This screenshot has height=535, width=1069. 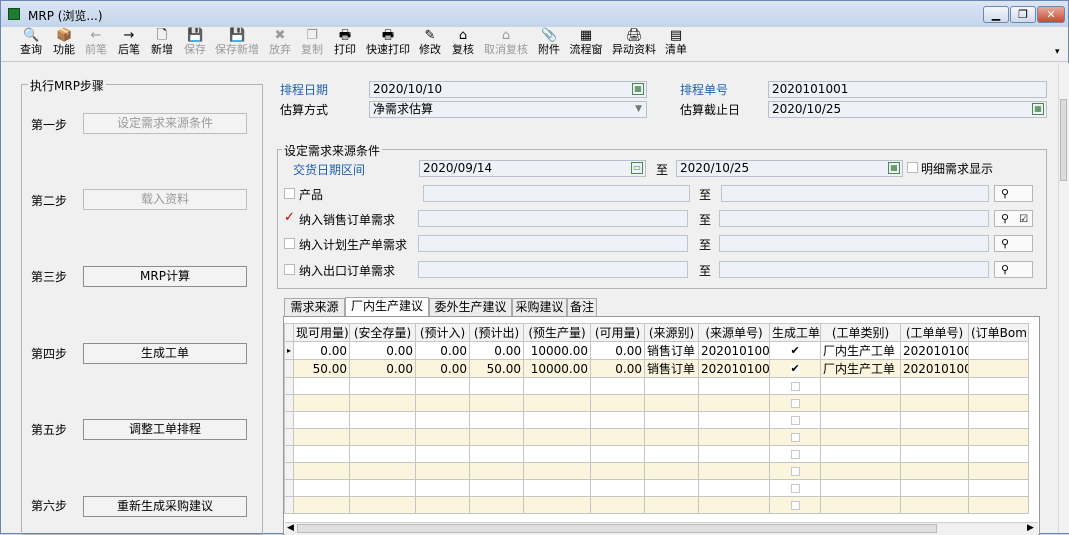 I want to click on toolbar-button-new: 🗋 新增, so click(x=162, y=44).